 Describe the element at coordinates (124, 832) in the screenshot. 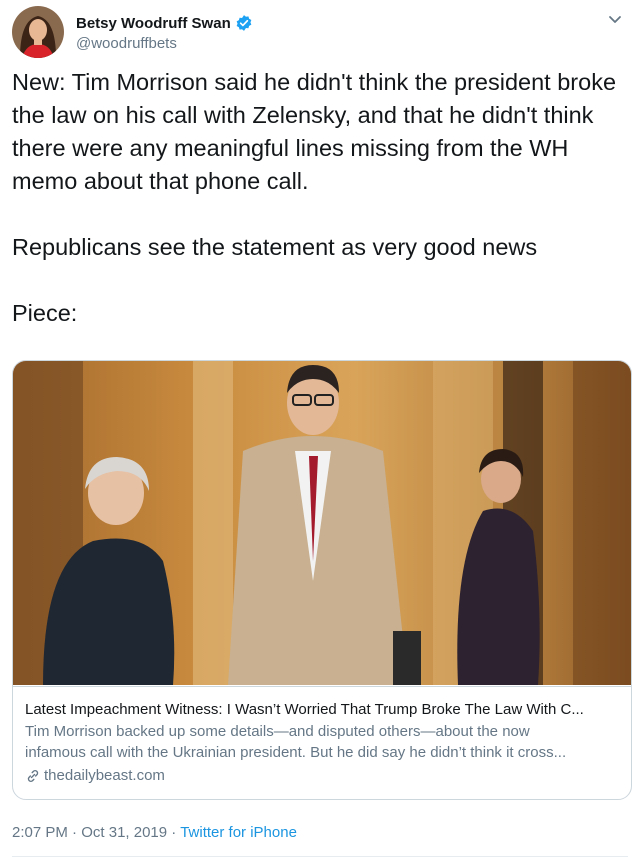

I see `tweet-date: Oct 31, 2019` at that location.